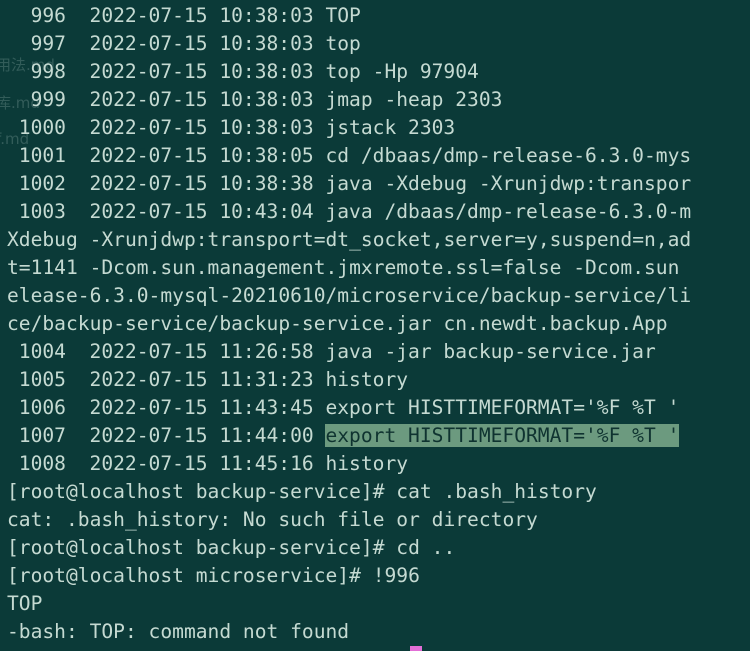  Describe the element at coordinates (390, 127) in the screenshot. I see `history-command: jstack 2303` at that location.